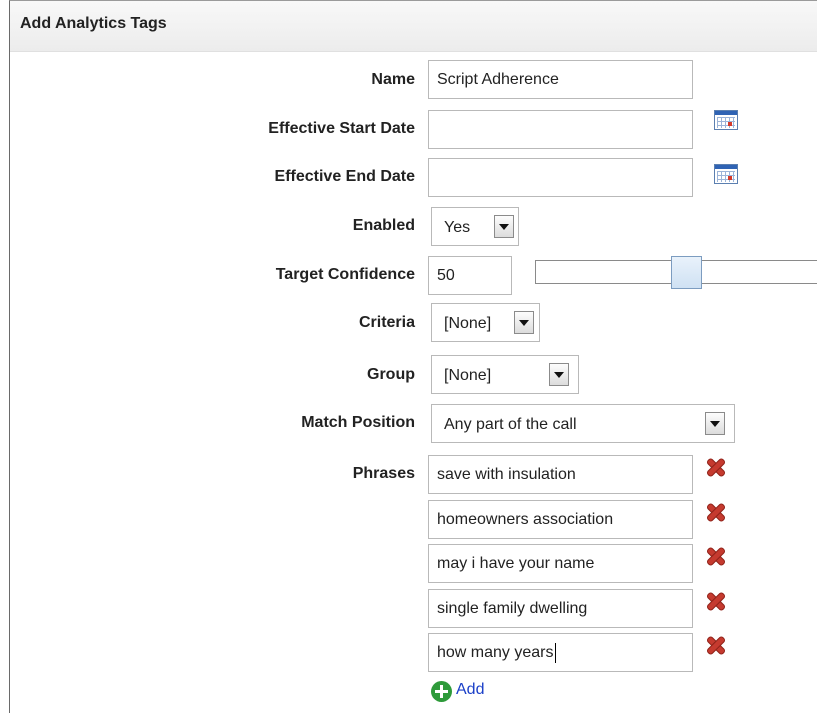 The image size is (817, 713). Describe the element at coordinates (560, 652) in the screenshot. I see `phrase-input-active: how many years` at that location.